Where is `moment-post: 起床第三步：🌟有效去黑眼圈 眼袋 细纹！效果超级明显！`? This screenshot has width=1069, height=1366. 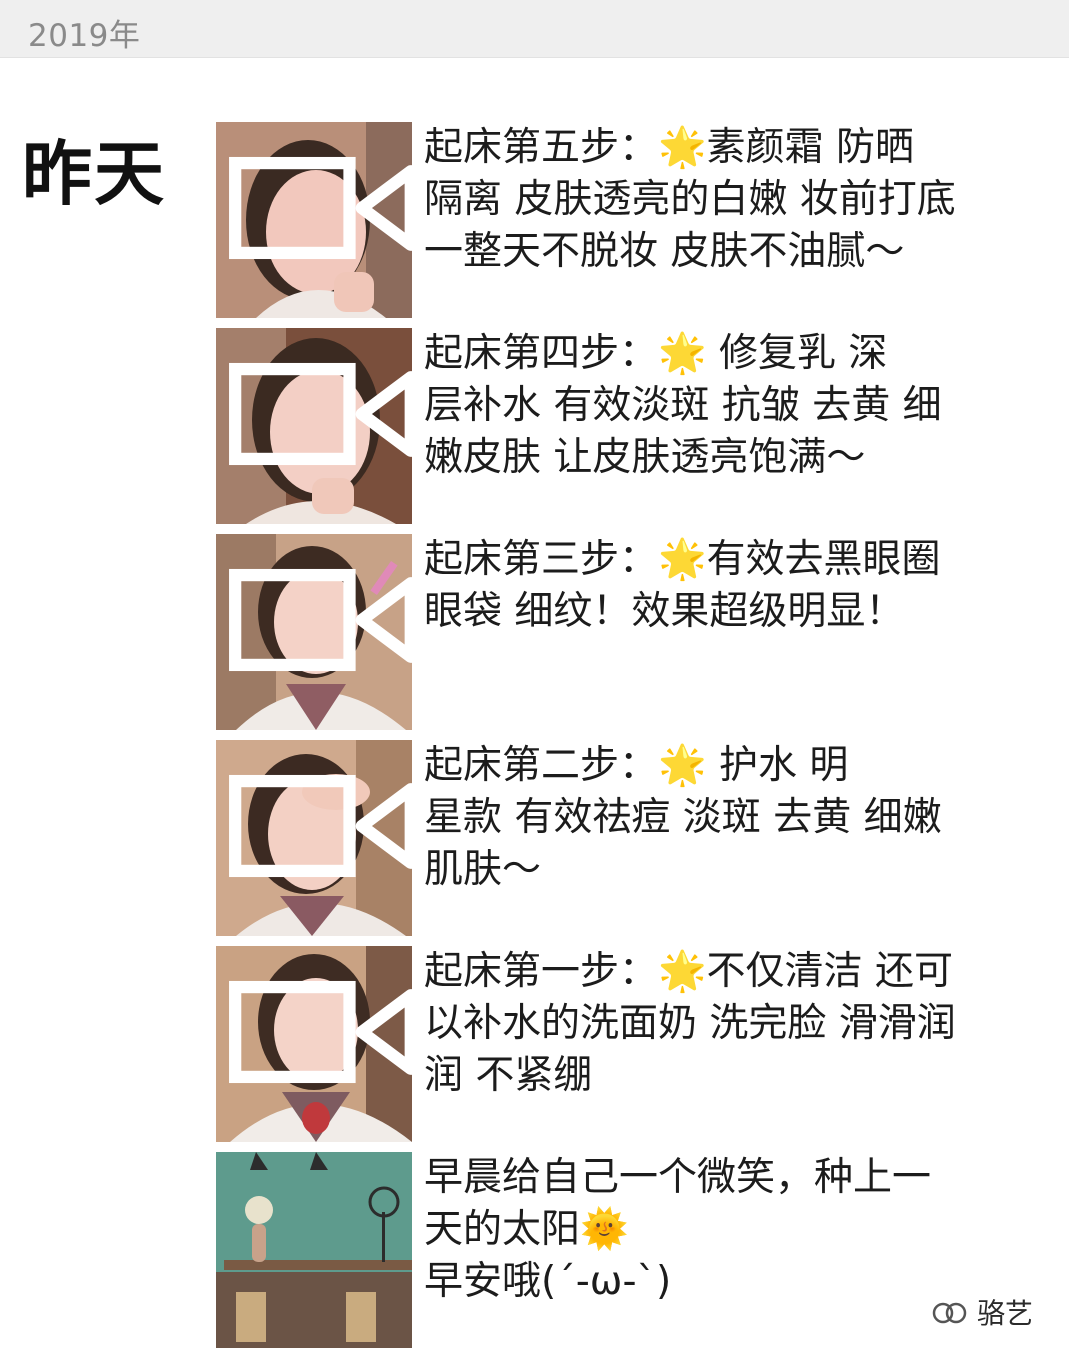
moment-post: 起床第三步：🌟有效去黑眼圈 眼袋 细纹！效果超级明显！ is located at coordinates (616, 632).